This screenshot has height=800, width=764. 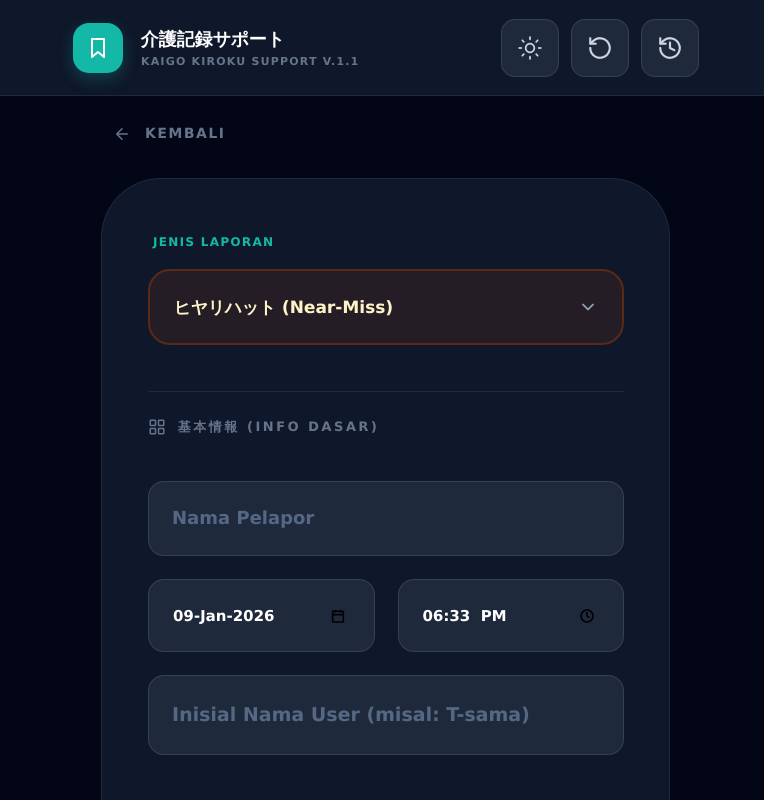 What do you see at coordinates (163, 134) in the screenshot?
I see `back-link: KEMBALI` at bounding box center [163, 134].